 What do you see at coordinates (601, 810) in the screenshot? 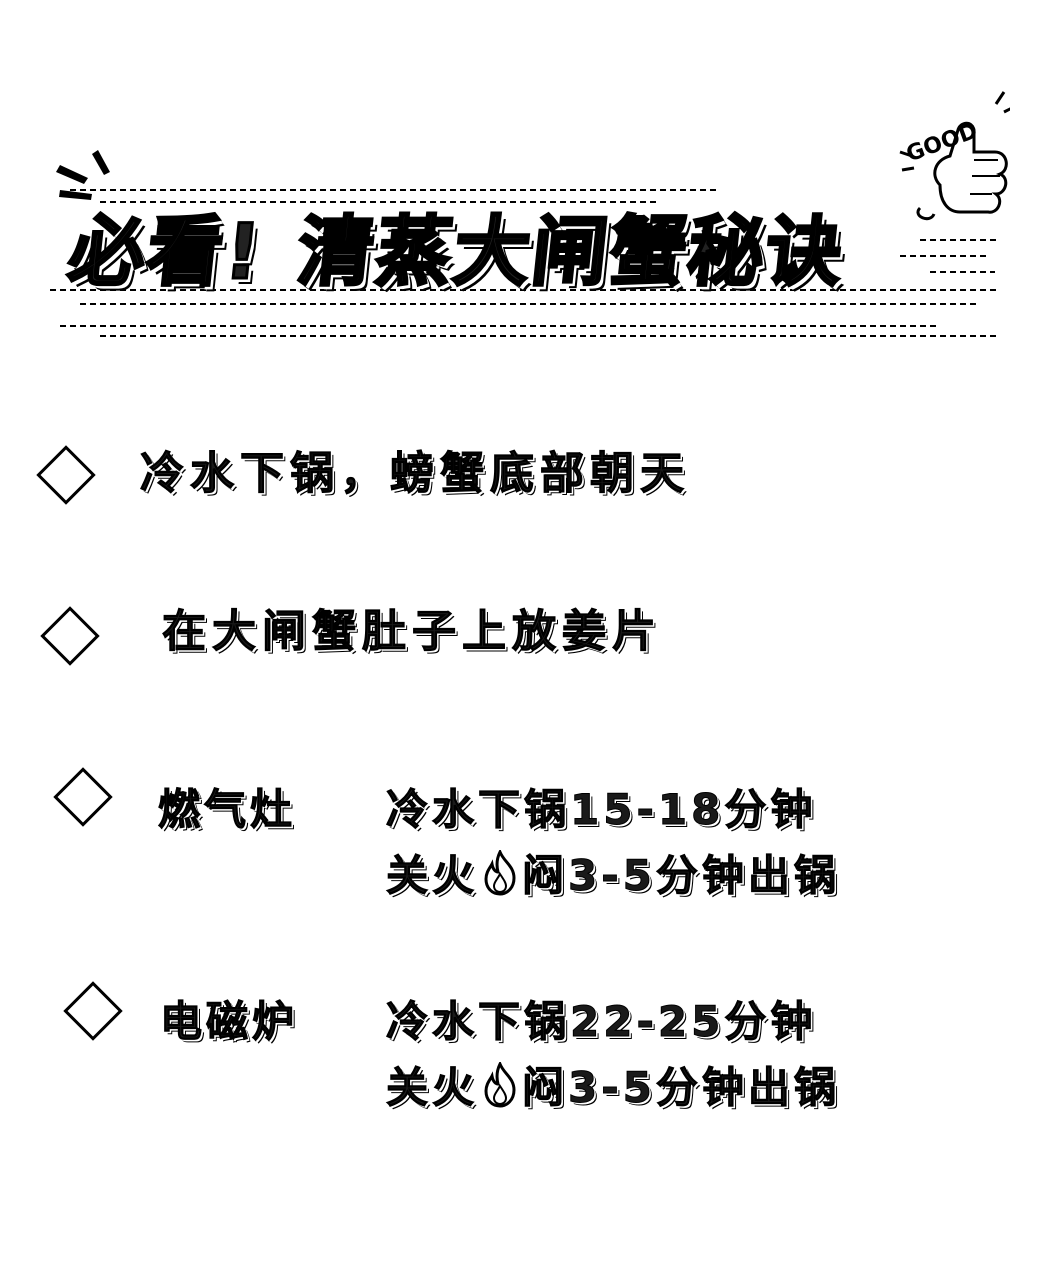
I see `gas-stove-cook-time: 冷水下锅15-18分钟` at bounding box center [601, 810].